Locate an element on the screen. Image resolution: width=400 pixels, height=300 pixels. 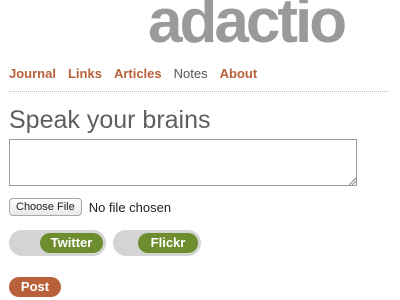
flickr-toggle: Flickr is located at coordinates (157, 243).